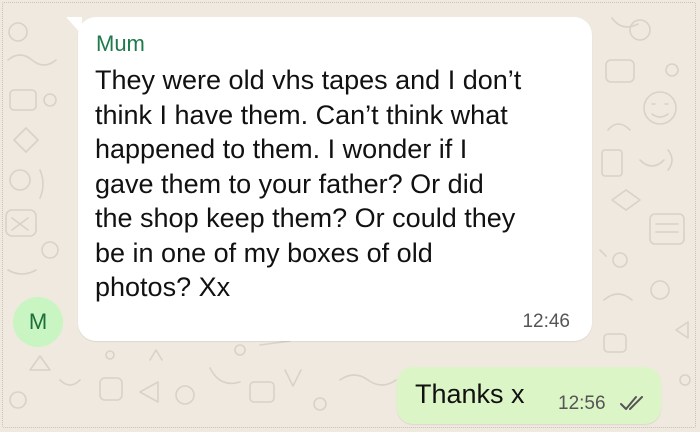 The height and width of the screenshot is (432, 700). I want to click on bubble-tail, so click(74, 26).